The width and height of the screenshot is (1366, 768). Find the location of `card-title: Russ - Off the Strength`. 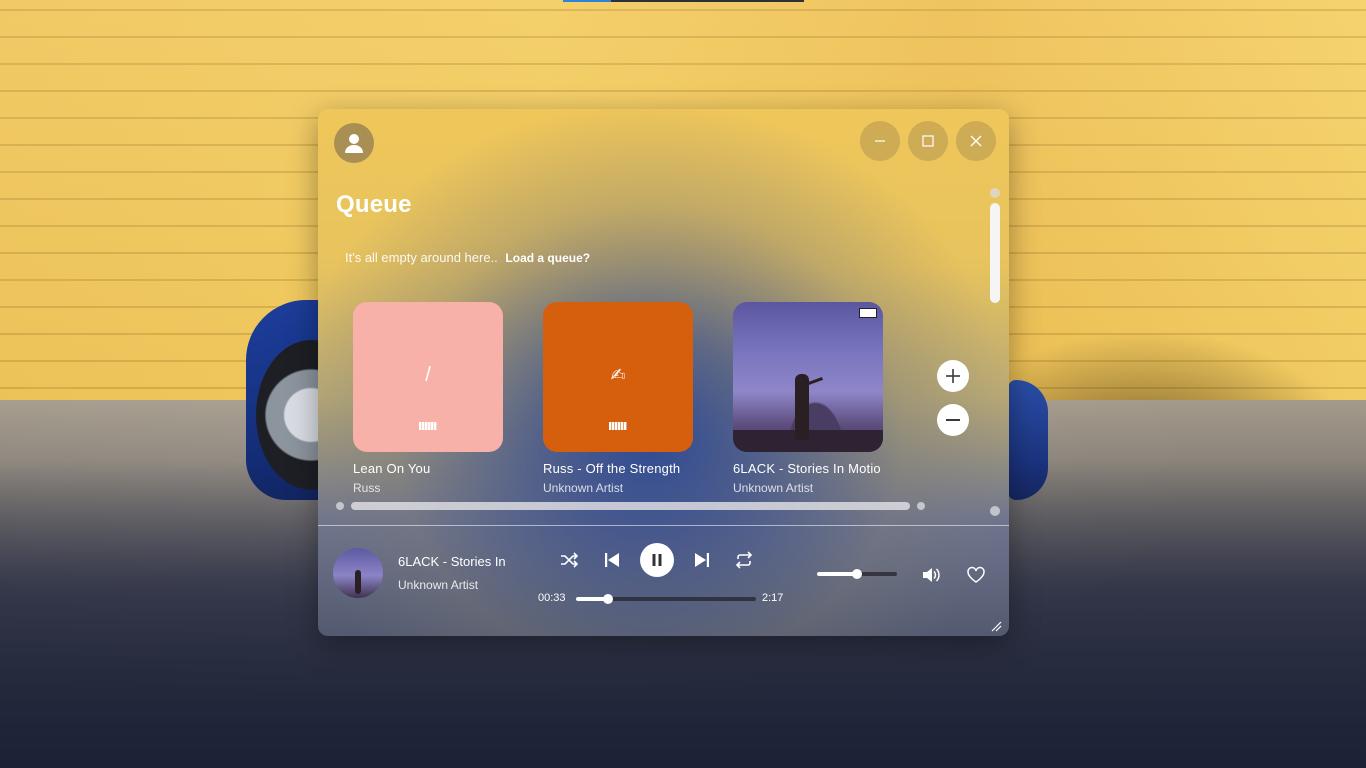

card-title: Russ - Off the Strength is located at coordinates (612, 468).